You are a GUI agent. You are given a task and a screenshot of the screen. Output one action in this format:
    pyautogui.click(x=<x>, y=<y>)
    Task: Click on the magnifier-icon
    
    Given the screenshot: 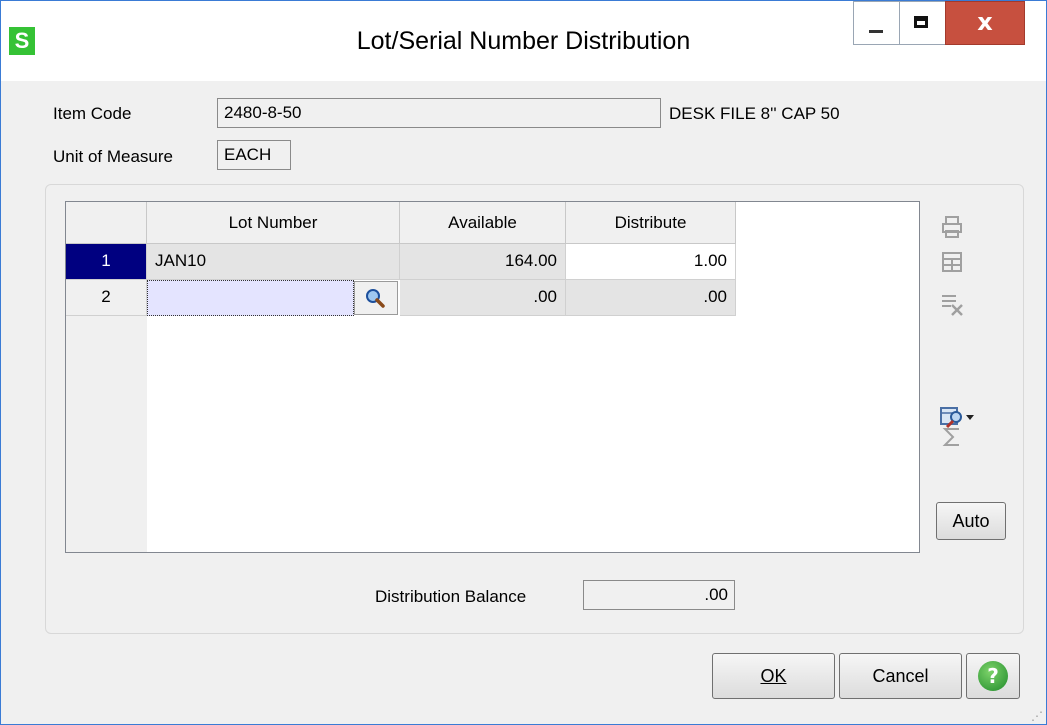 What is the action you would take?
    pyautogui.click(x=375, y=298)
    